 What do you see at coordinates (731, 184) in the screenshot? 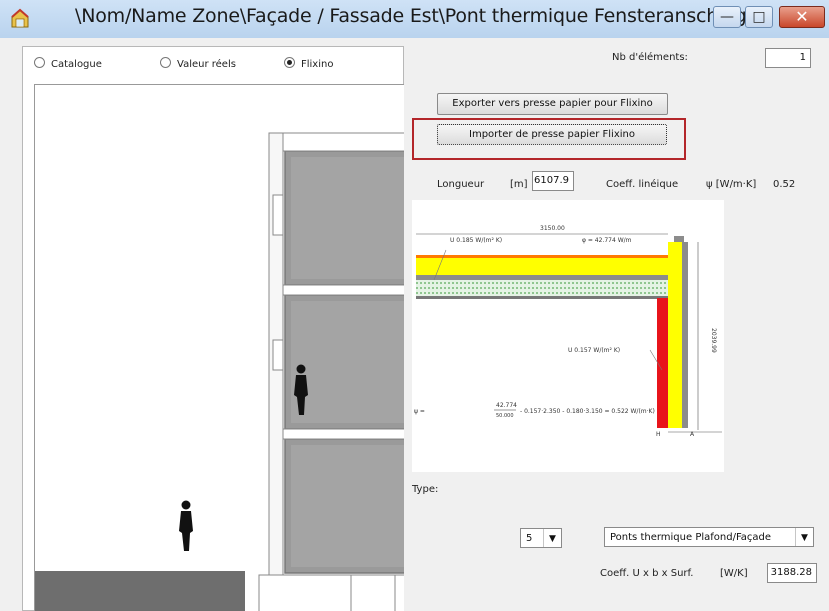
I see `linear-coeff-unit: ψ [W/m·K]` at bounding box center [731, 184].